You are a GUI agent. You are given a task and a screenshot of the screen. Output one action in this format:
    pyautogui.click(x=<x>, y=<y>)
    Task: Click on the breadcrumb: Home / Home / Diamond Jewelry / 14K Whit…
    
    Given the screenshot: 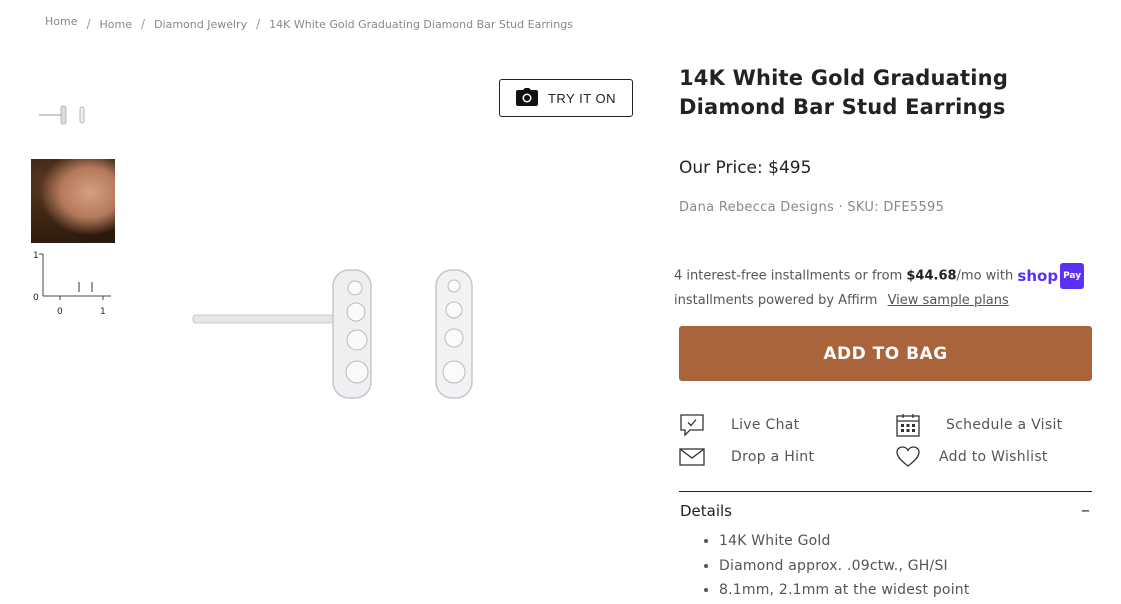 What is the action you would take?
    pyautogui.click(x=309, y=23)
    